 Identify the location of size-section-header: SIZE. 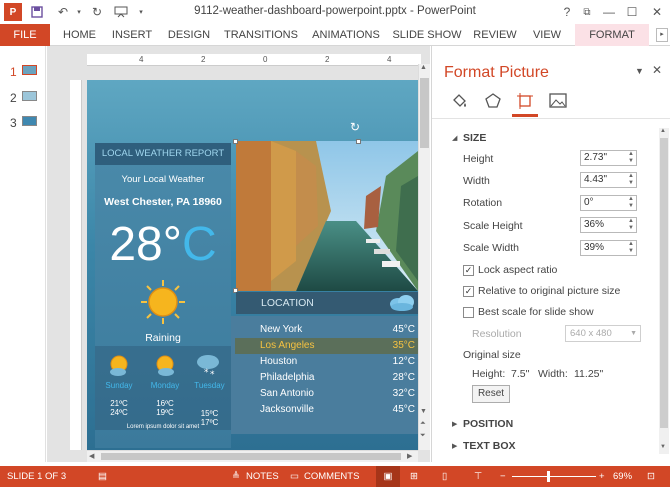
(474, 138).